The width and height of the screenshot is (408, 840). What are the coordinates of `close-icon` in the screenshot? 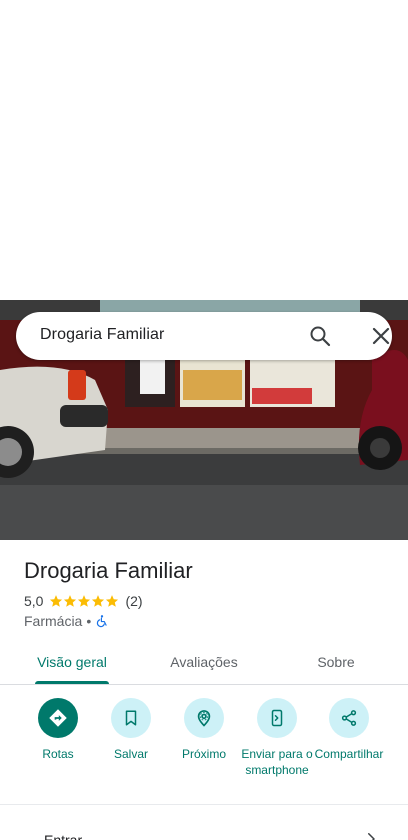 It's located at (381, 336).